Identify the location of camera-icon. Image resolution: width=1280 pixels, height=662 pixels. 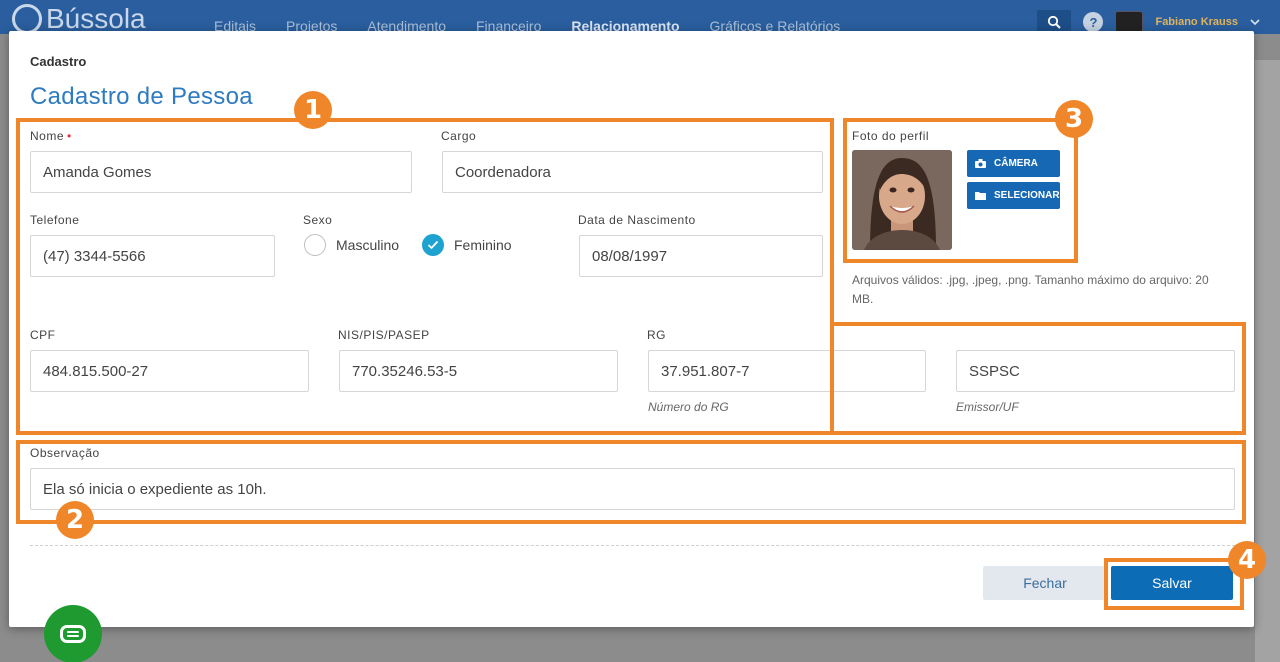
(980, 163).